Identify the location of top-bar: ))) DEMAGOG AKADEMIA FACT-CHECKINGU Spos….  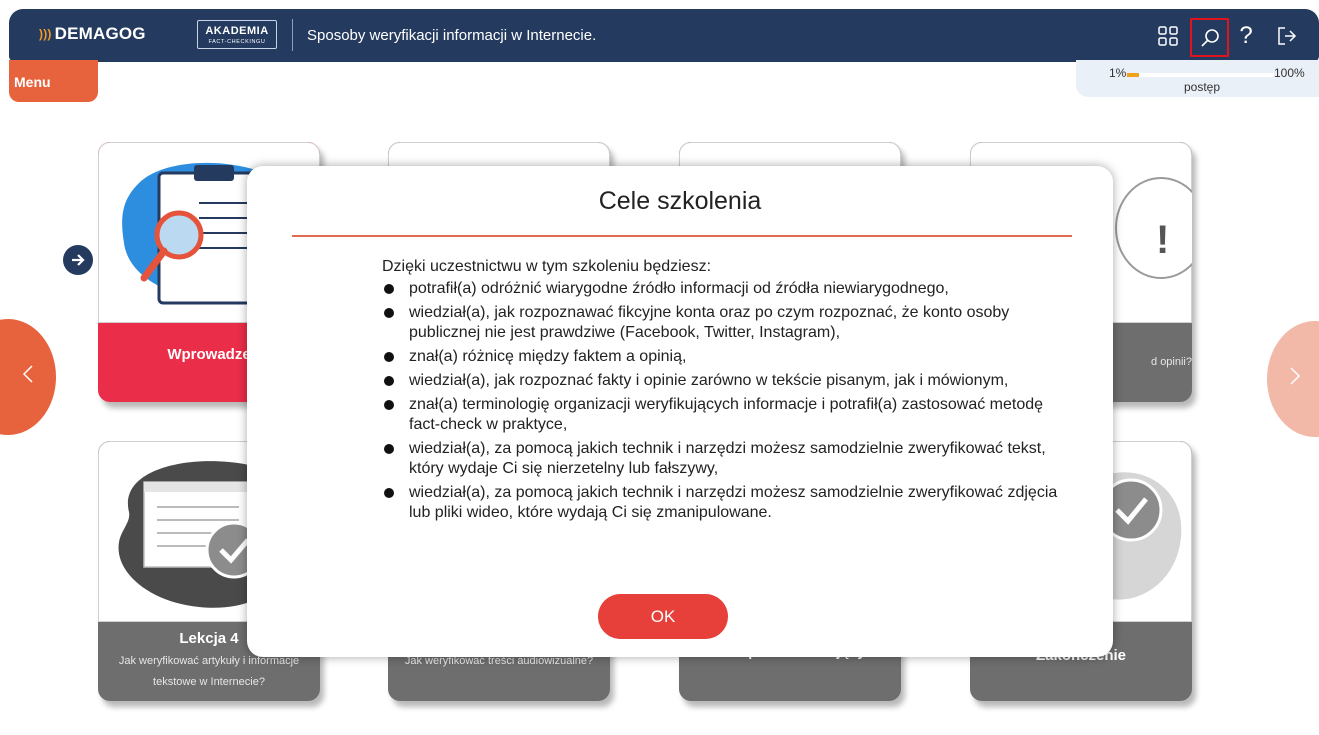
(664, 35).